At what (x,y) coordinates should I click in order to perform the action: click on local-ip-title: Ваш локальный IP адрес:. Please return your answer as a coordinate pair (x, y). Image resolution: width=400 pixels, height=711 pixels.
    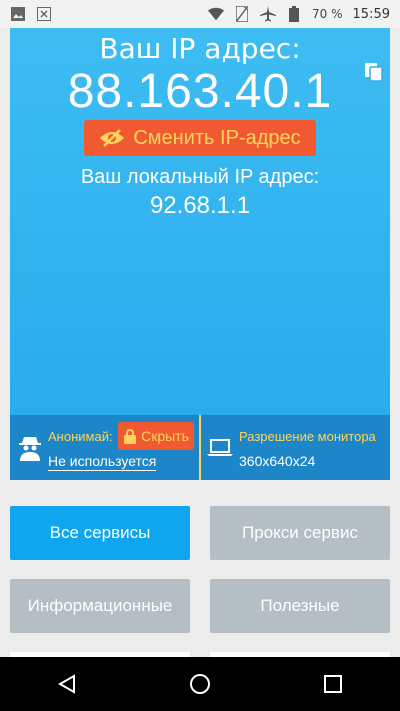
    Looking at the image, I should click on (200, 177).